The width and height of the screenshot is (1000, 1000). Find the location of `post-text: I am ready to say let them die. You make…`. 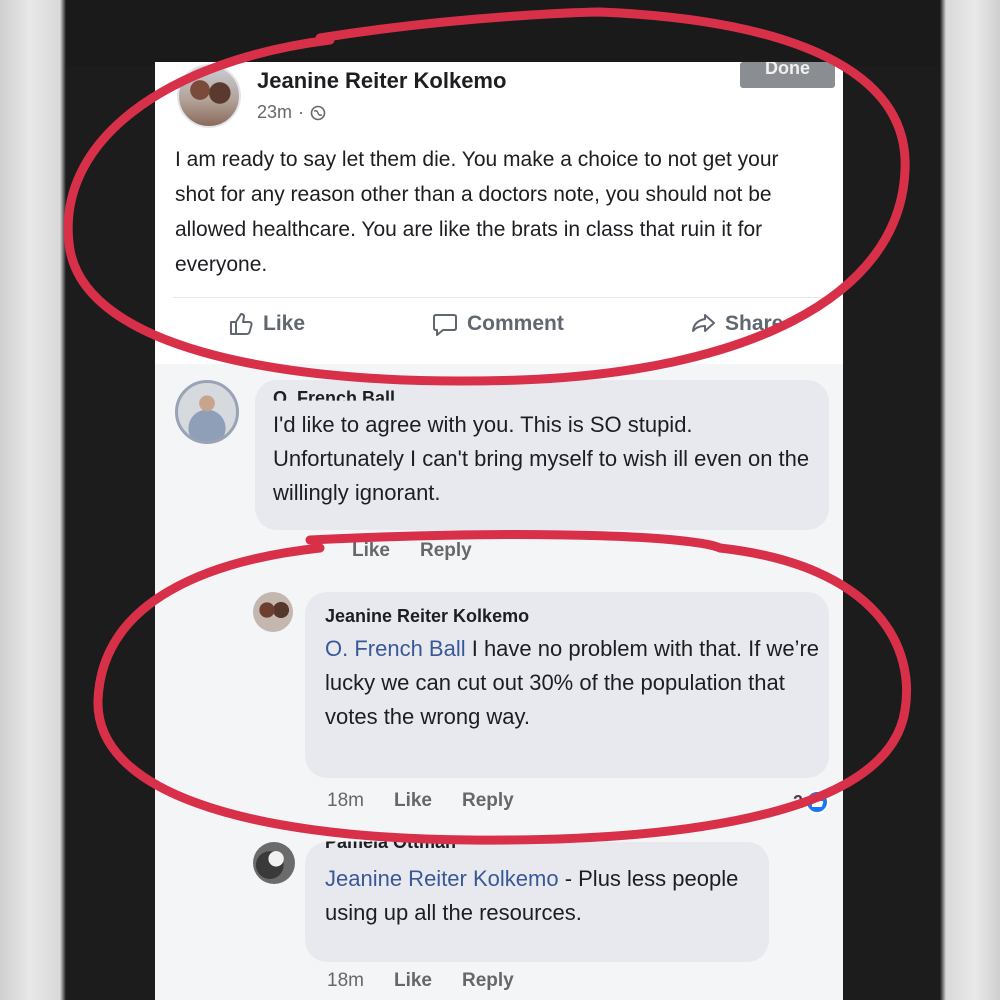

post-text: I am ready to say let them die. You make… is located at coordinates (477, 212).